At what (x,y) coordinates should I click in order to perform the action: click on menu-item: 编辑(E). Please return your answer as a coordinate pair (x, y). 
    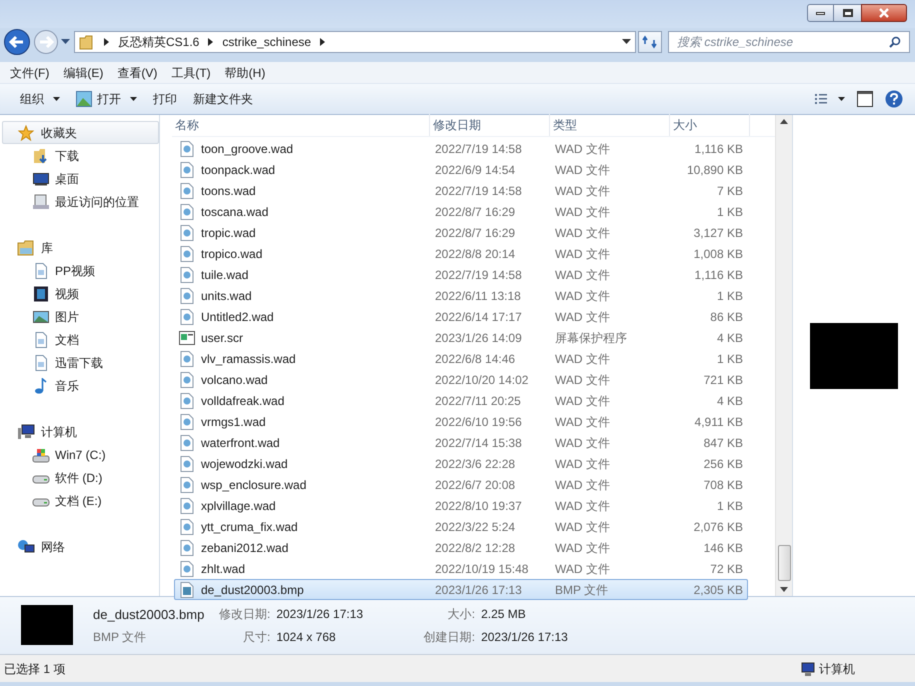
    Looking at the image, I should click on (83, 73).